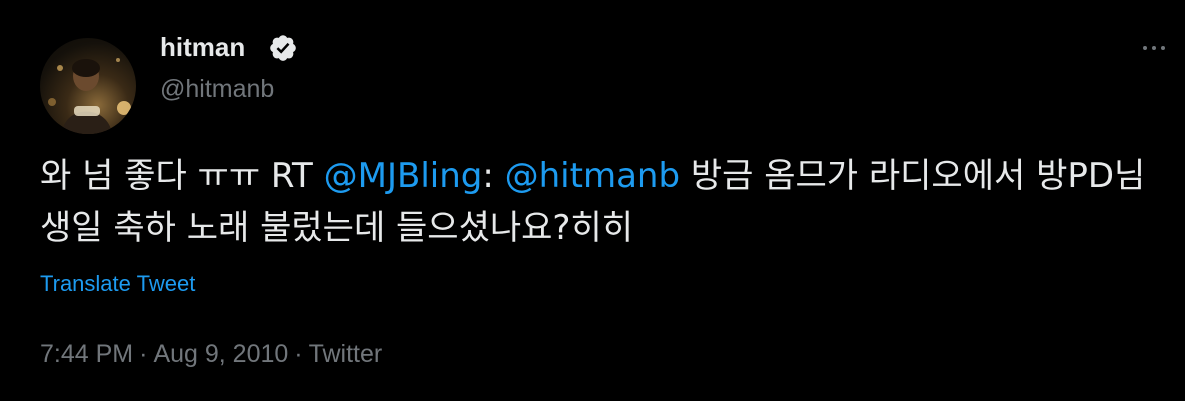 The image size is (1185, 401). I want to click on more-options-button, so click(1154, 48).